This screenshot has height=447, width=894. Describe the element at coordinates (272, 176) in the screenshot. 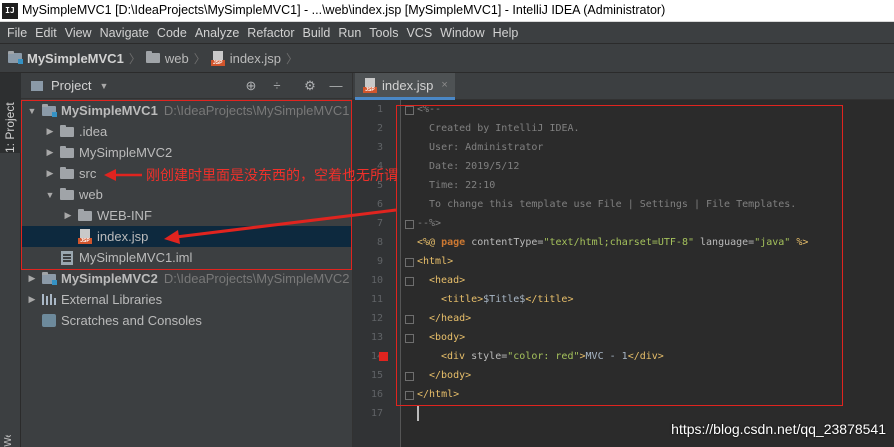

I see `annotation-text: 刚创建时里面是没东西的，空着也无所谓` at that location.